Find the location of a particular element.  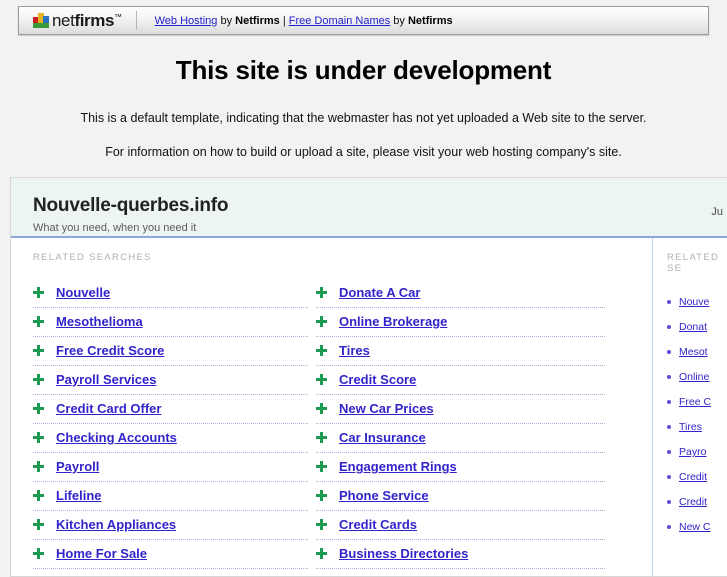

list-item: Donat is located at coordinates (697, 327).